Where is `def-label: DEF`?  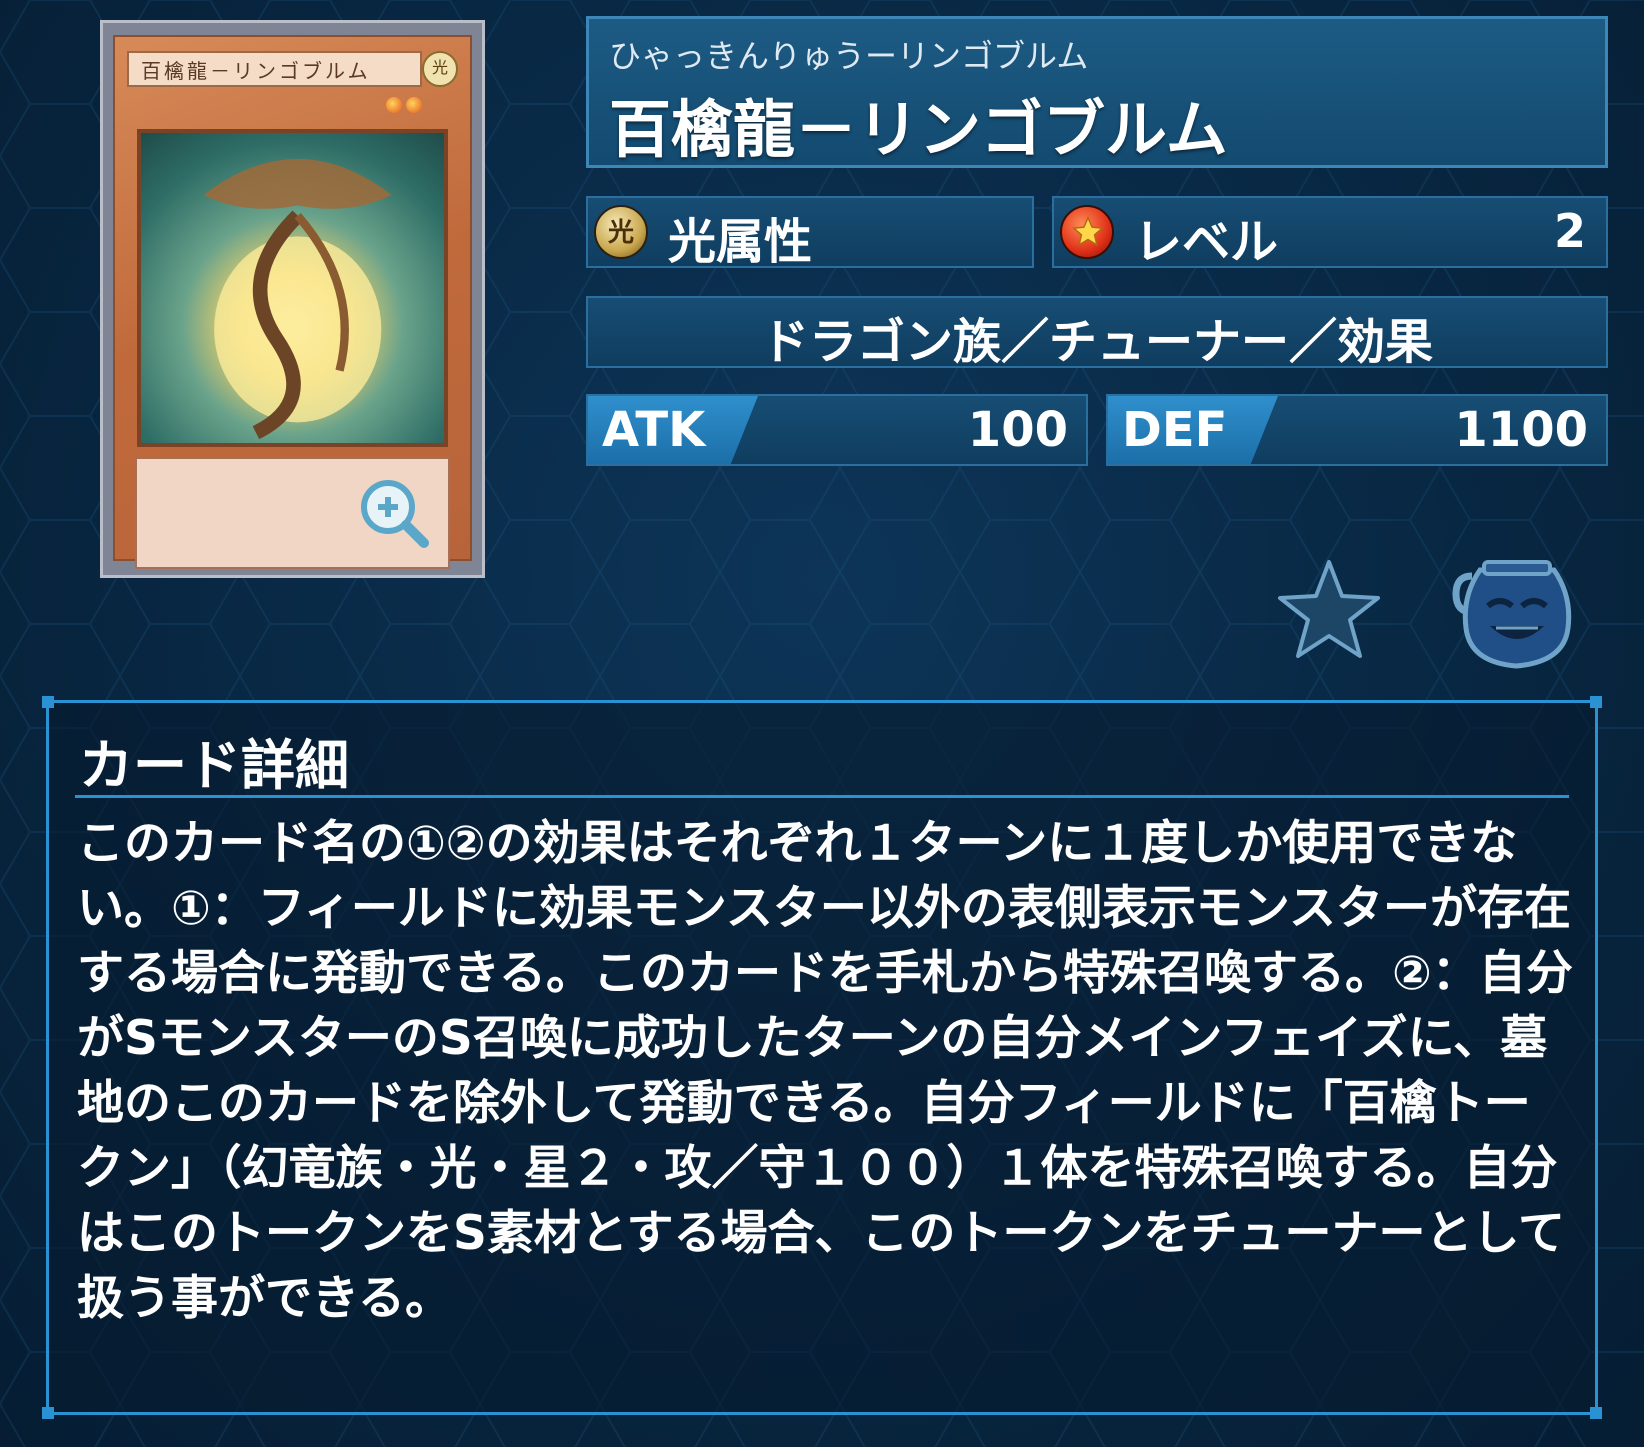 def-label: DEF is located at coordinates (1175, 430).